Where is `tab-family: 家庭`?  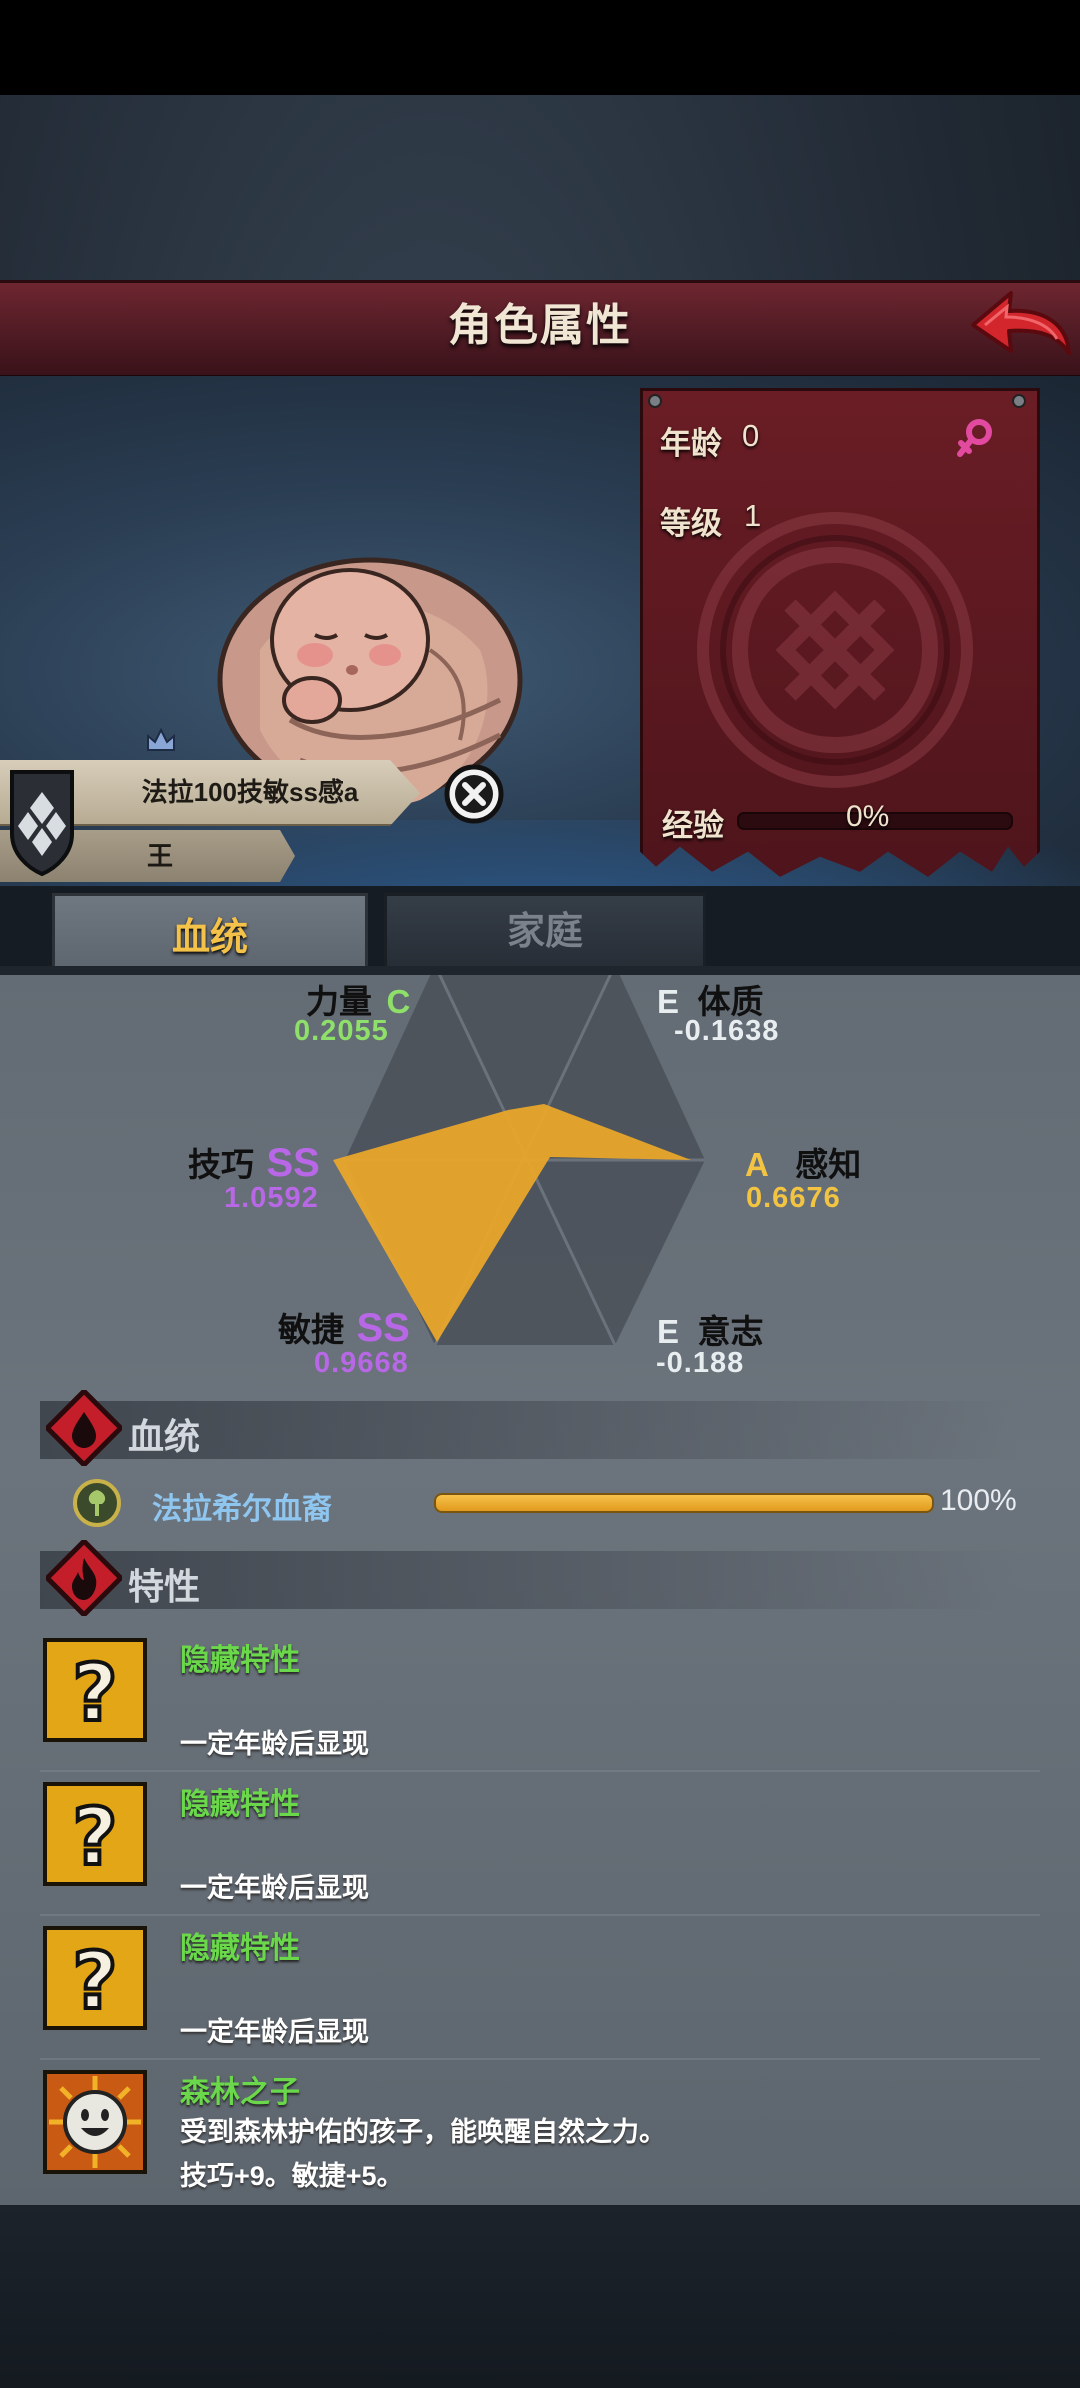
tab-family: 家庭 is located at coordinates (545, 935).